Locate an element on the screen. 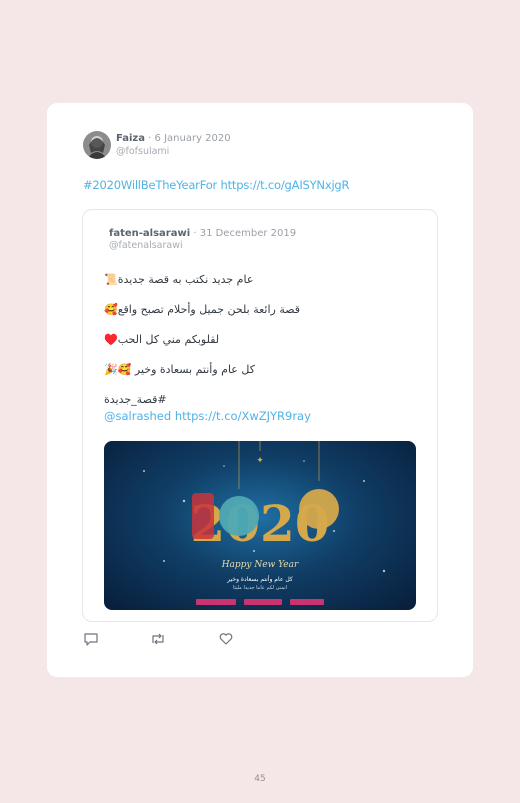  quoted-tweet-date: 31 December 2019 is located at coordinates (248, 233).